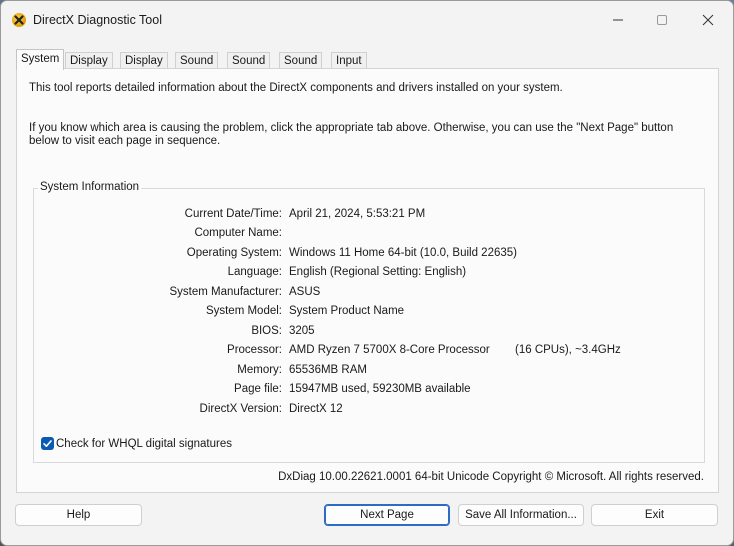 The width and height of the screenshot is (734, 546). I want to click on maximize-icon, so click(662, 20).